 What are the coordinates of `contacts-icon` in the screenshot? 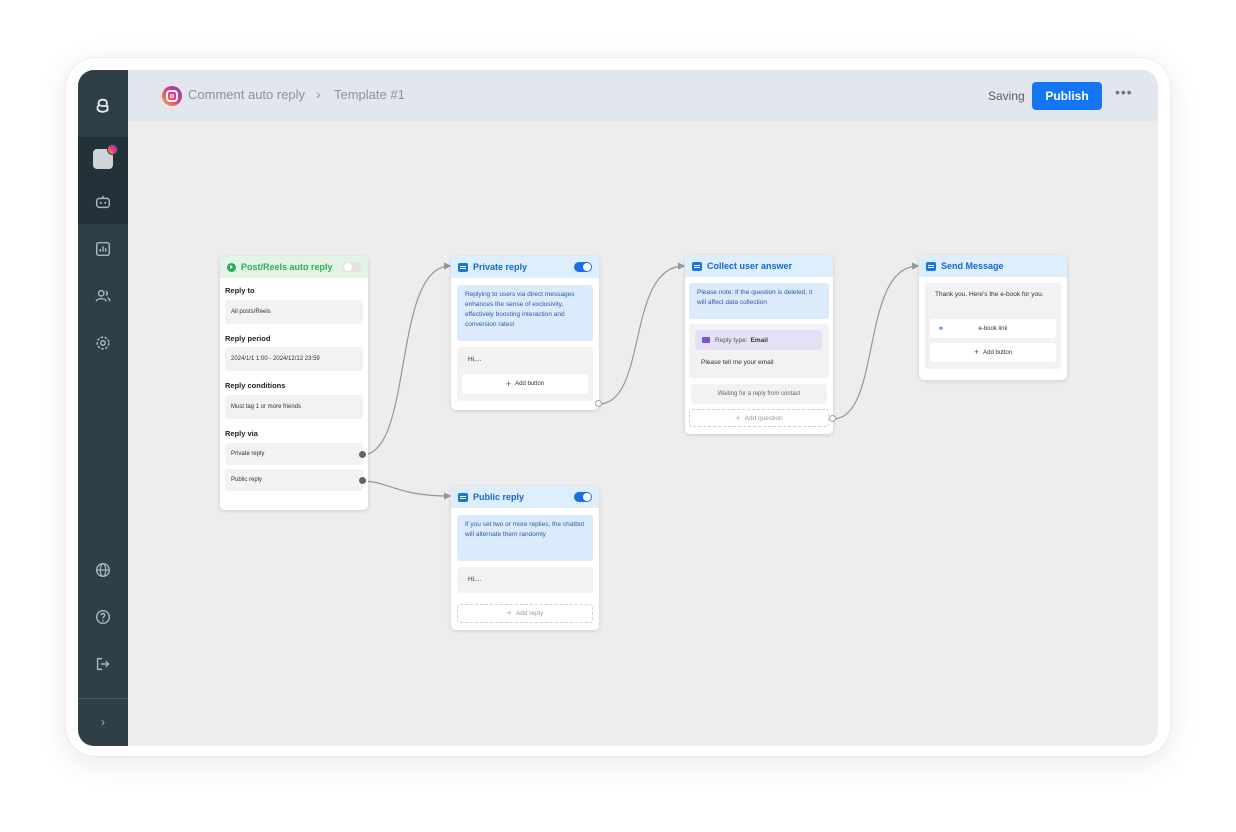 It's located at (103, 295).